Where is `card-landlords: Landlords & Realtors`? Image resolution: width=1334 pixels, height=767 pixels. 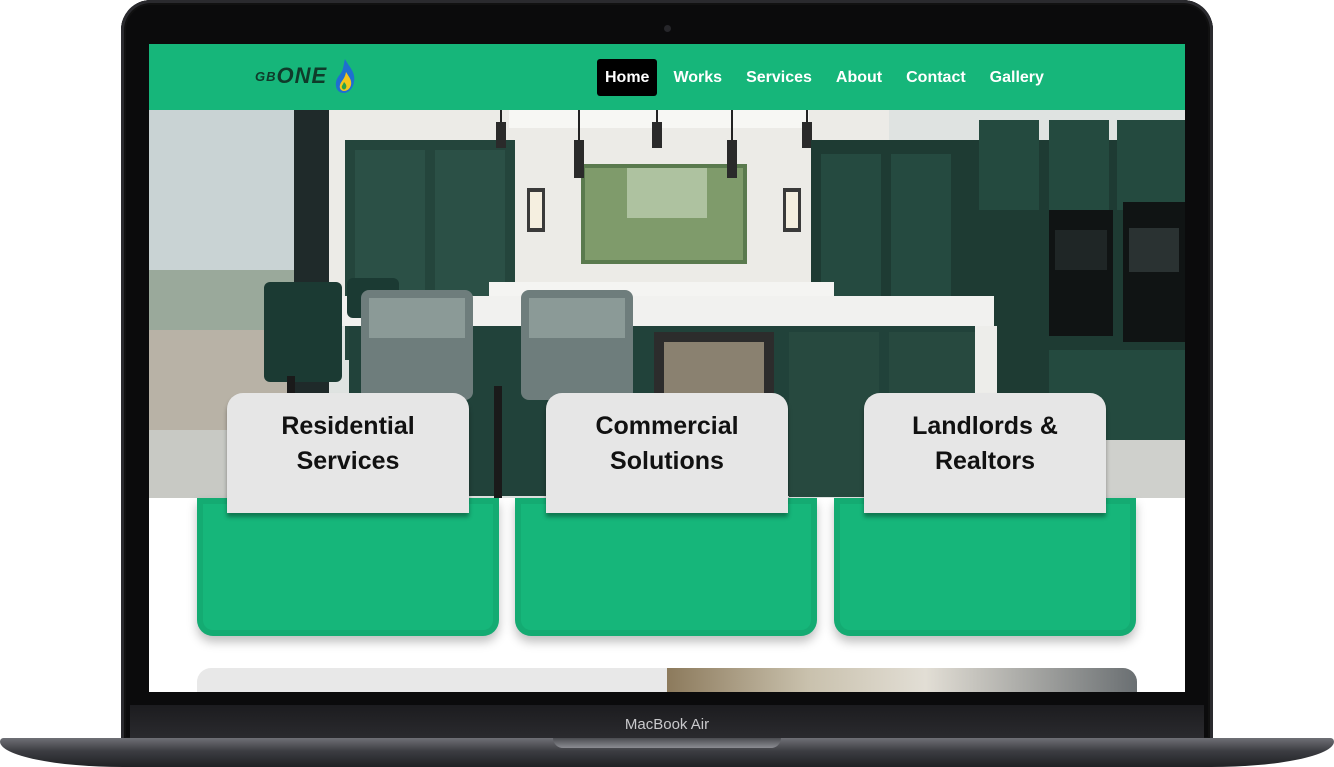
card-landlords: Landlords & Realtors is located at coordinates (985, 453).